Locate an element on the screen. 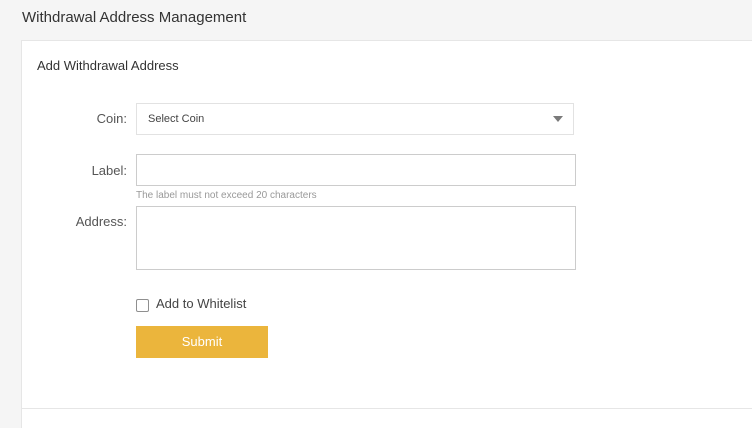 Image resolution: width=752 pixels, height=428 pixels. label-input is located at coordinates (356, 170).